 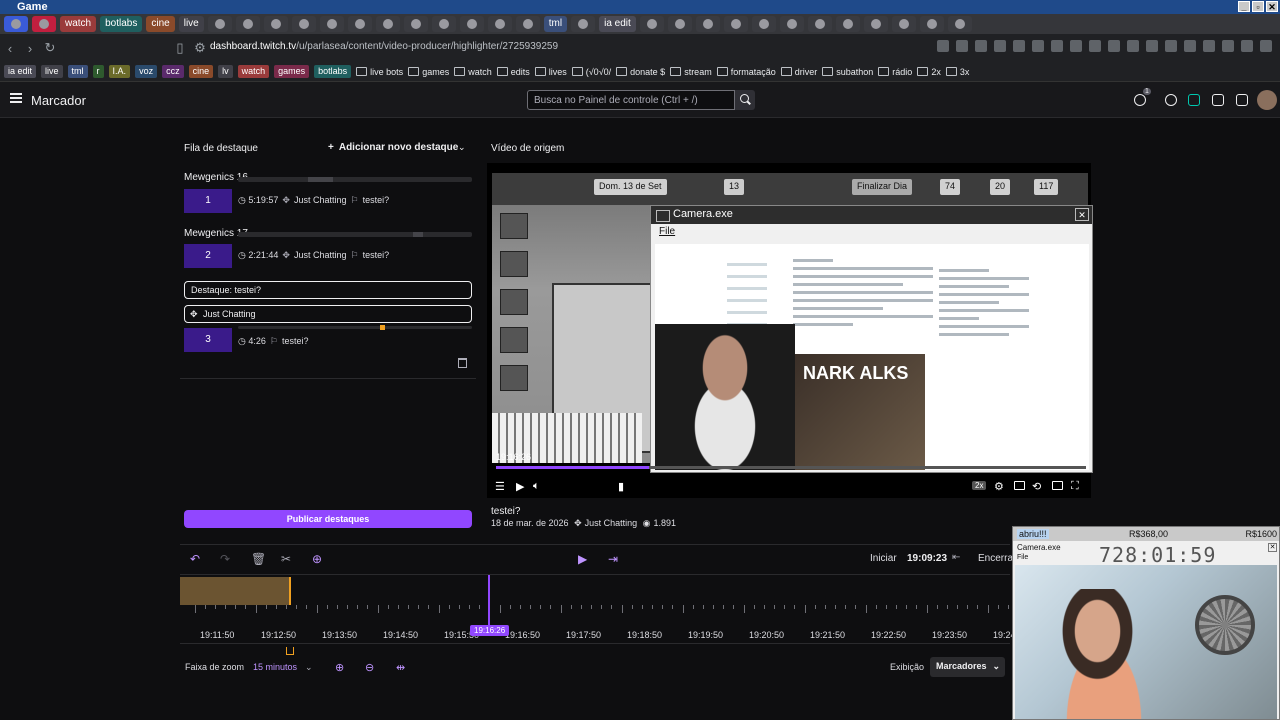 What do you see at coordinates (119, 71) in the screenshot?
I see `bookmark-chip: I.A.` at bounding box center [119, 71].